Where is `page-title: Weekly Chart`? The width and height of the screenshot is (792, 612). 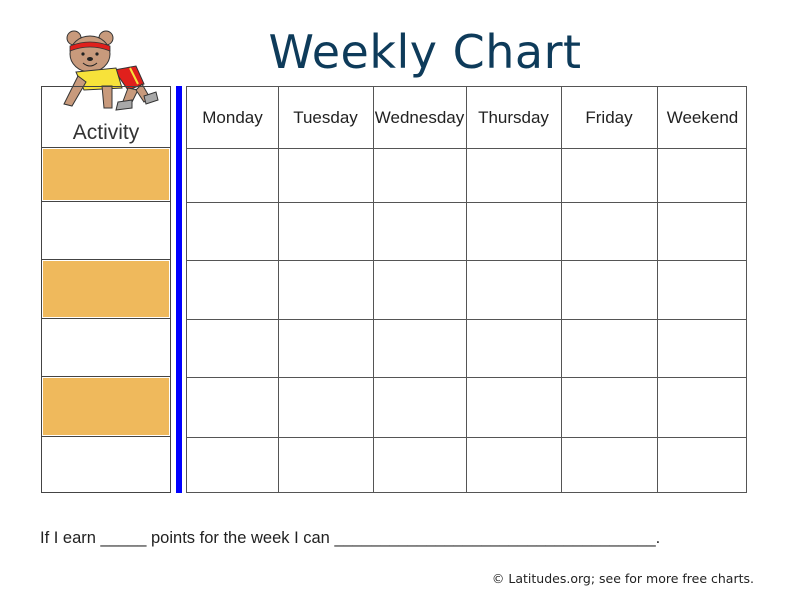 page-title: Weekly Chart is located at coordinates (425, 52).